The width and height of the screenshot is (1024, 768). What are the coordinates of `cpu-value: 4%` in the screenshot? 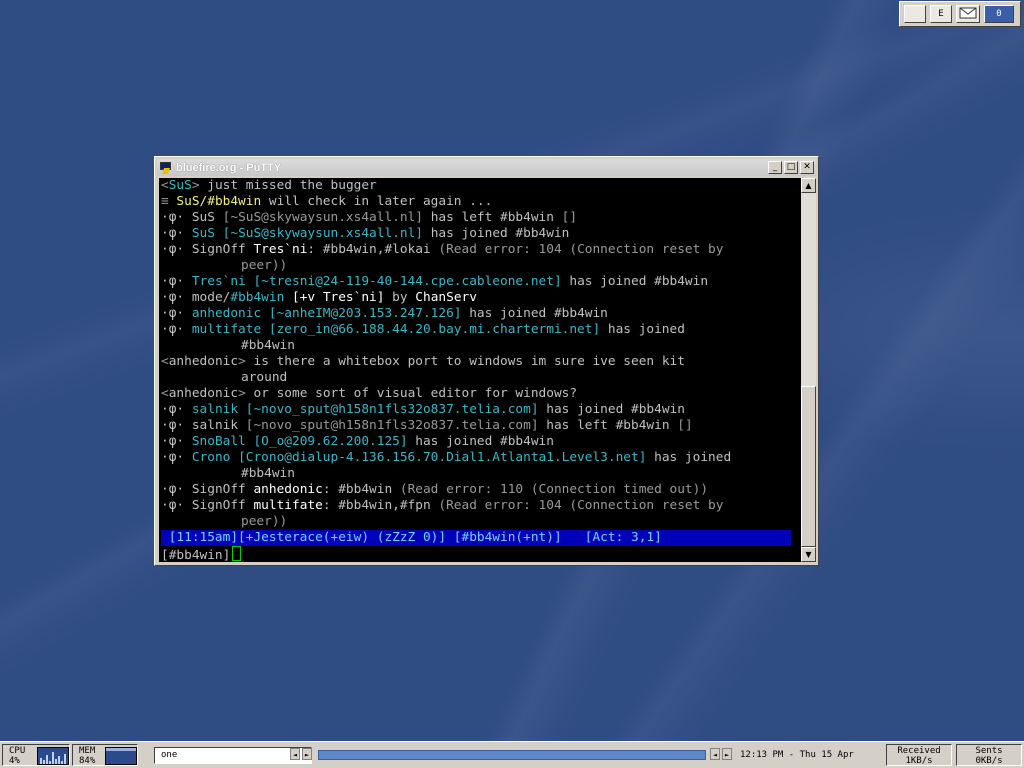 It's located at (14, 761).